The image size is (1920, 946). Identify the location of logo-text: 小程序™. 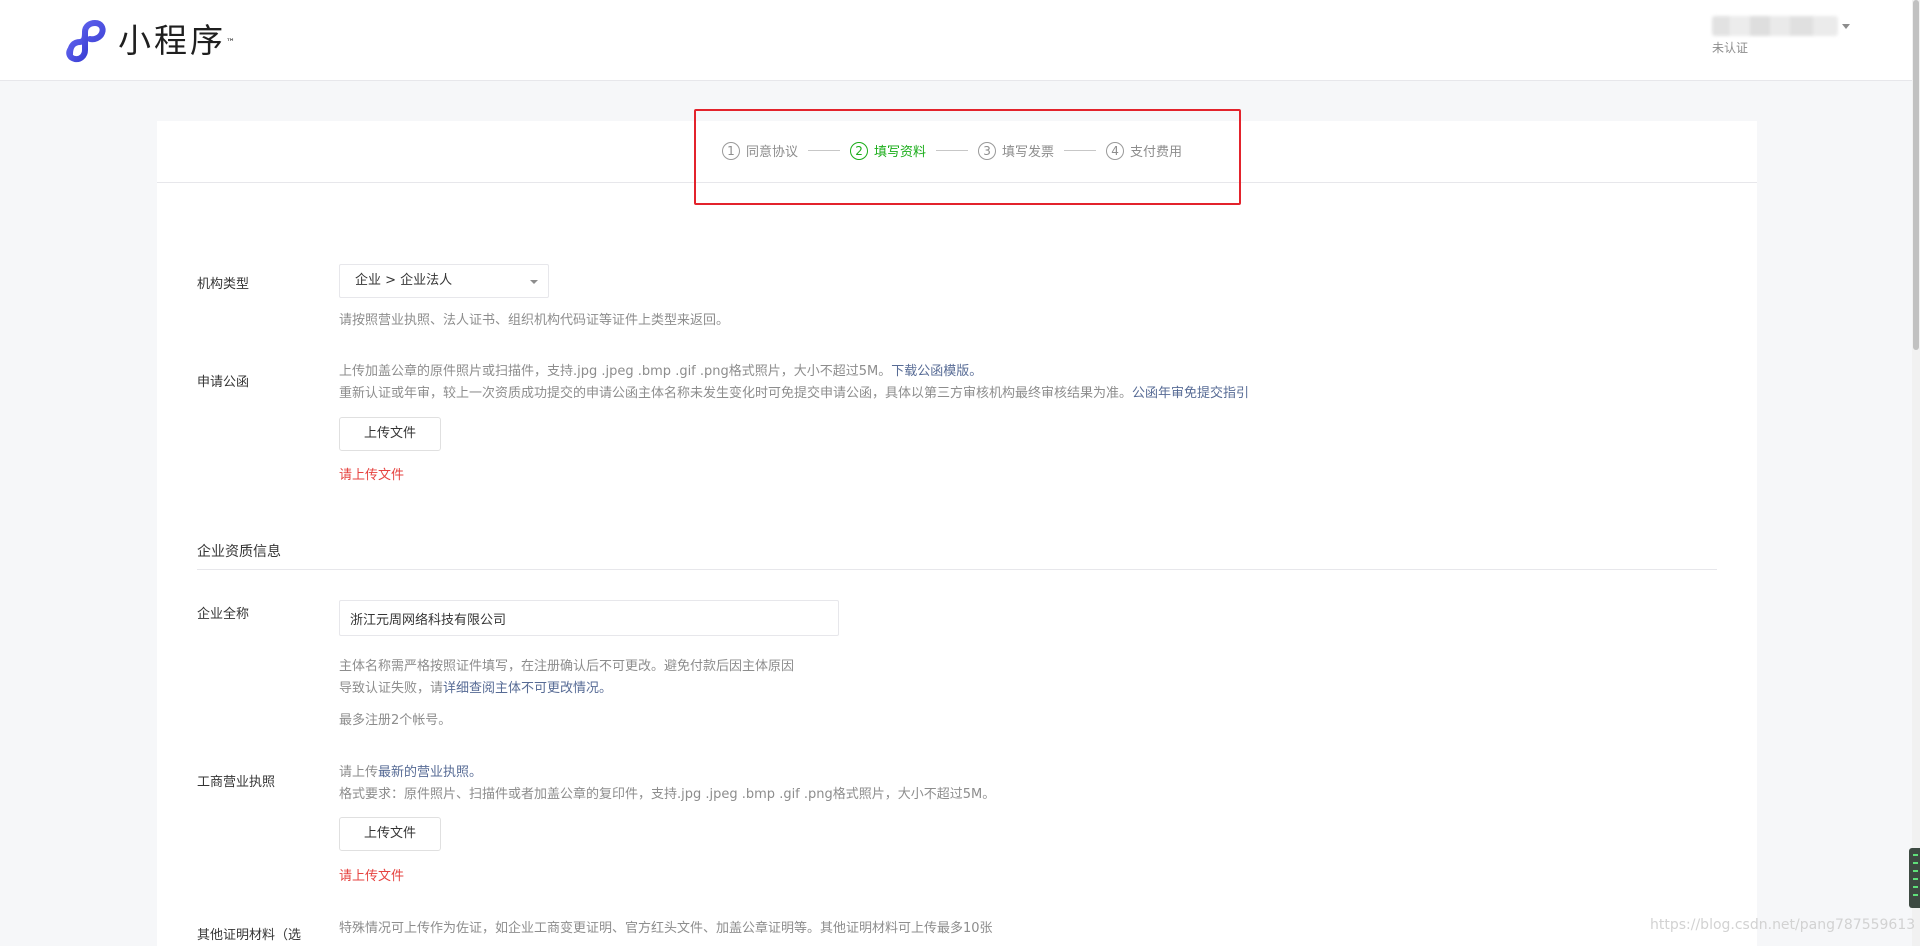
(176, 40).